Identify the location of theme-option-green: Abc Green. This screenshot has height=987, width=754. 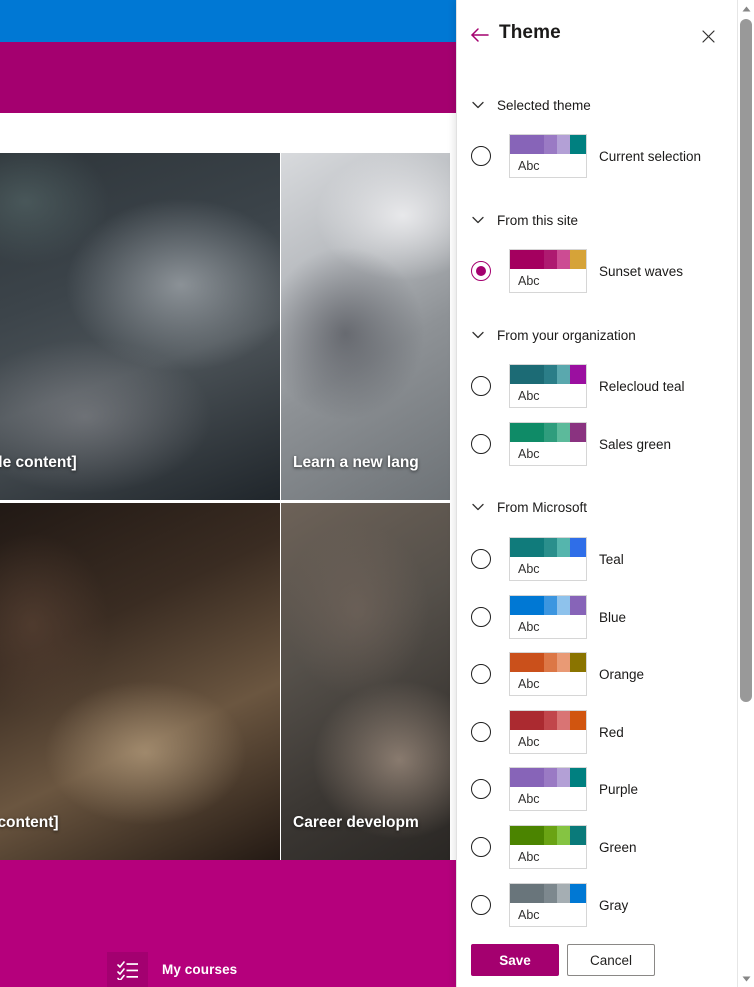
(602, 847).